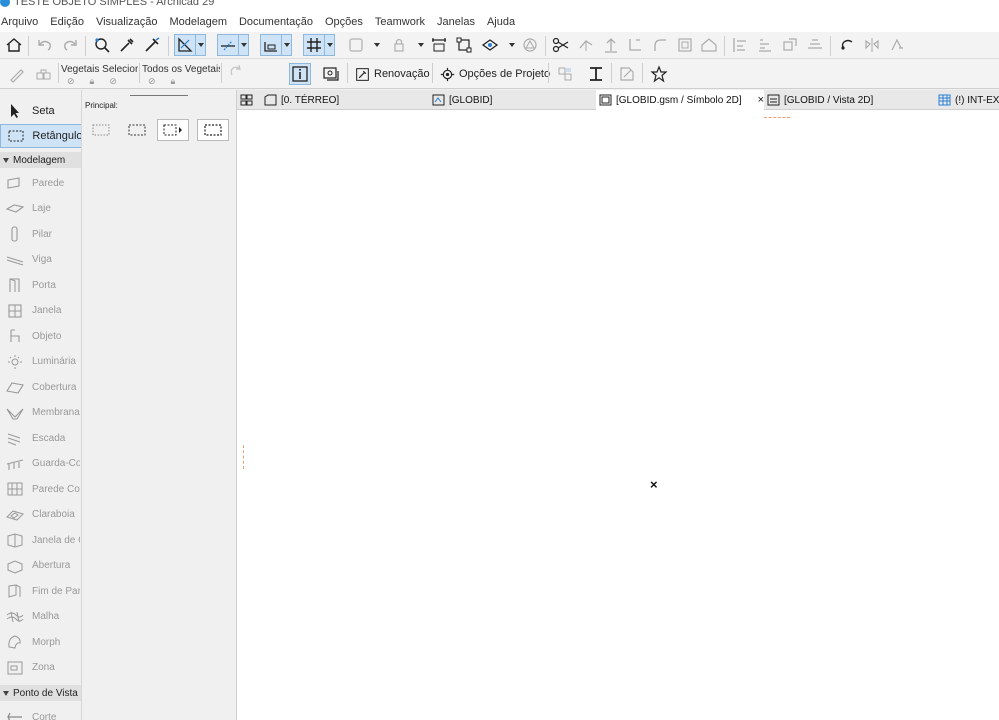  I want to click on layer-combo-selected: Vegetais Selecion, so click(99, 69).